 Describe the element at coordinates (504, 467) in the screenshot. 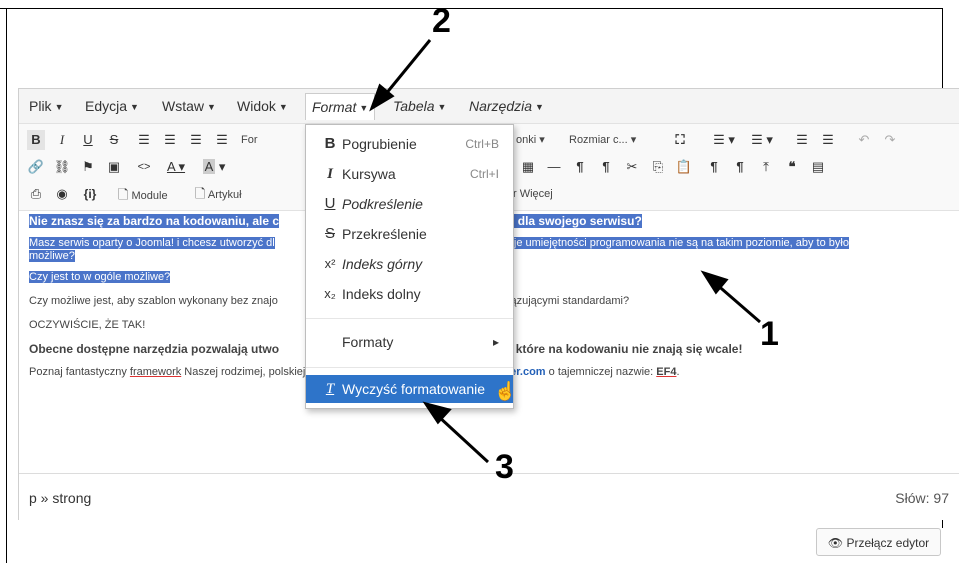

I see `callout-3: 3` at that location.